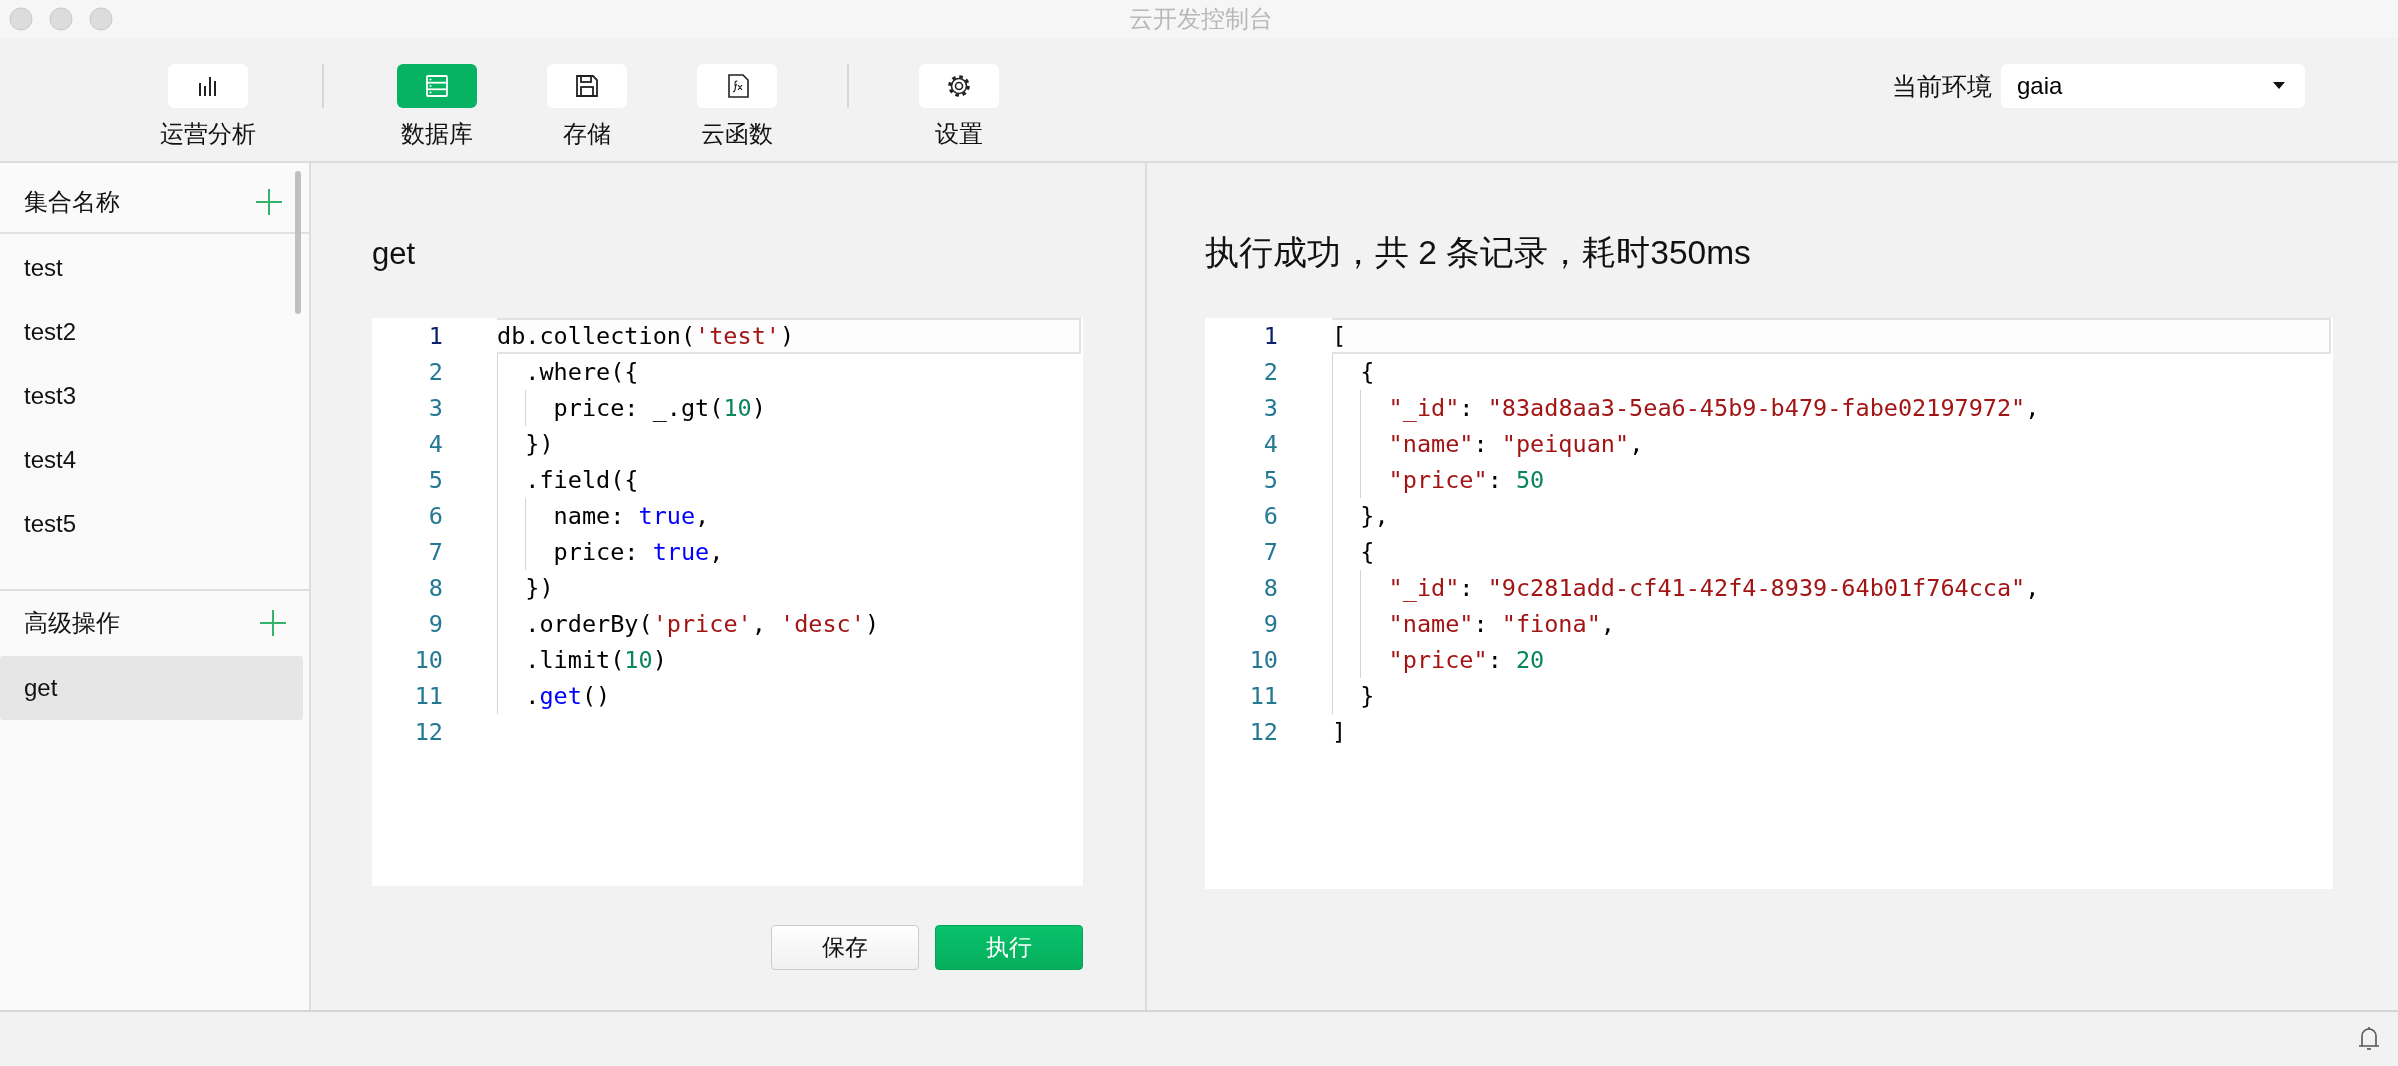  What do you see at coordinates (737, 134) in the screenshot?
I see `toolbar-label: 云函数` at bounding box center [737, 134].